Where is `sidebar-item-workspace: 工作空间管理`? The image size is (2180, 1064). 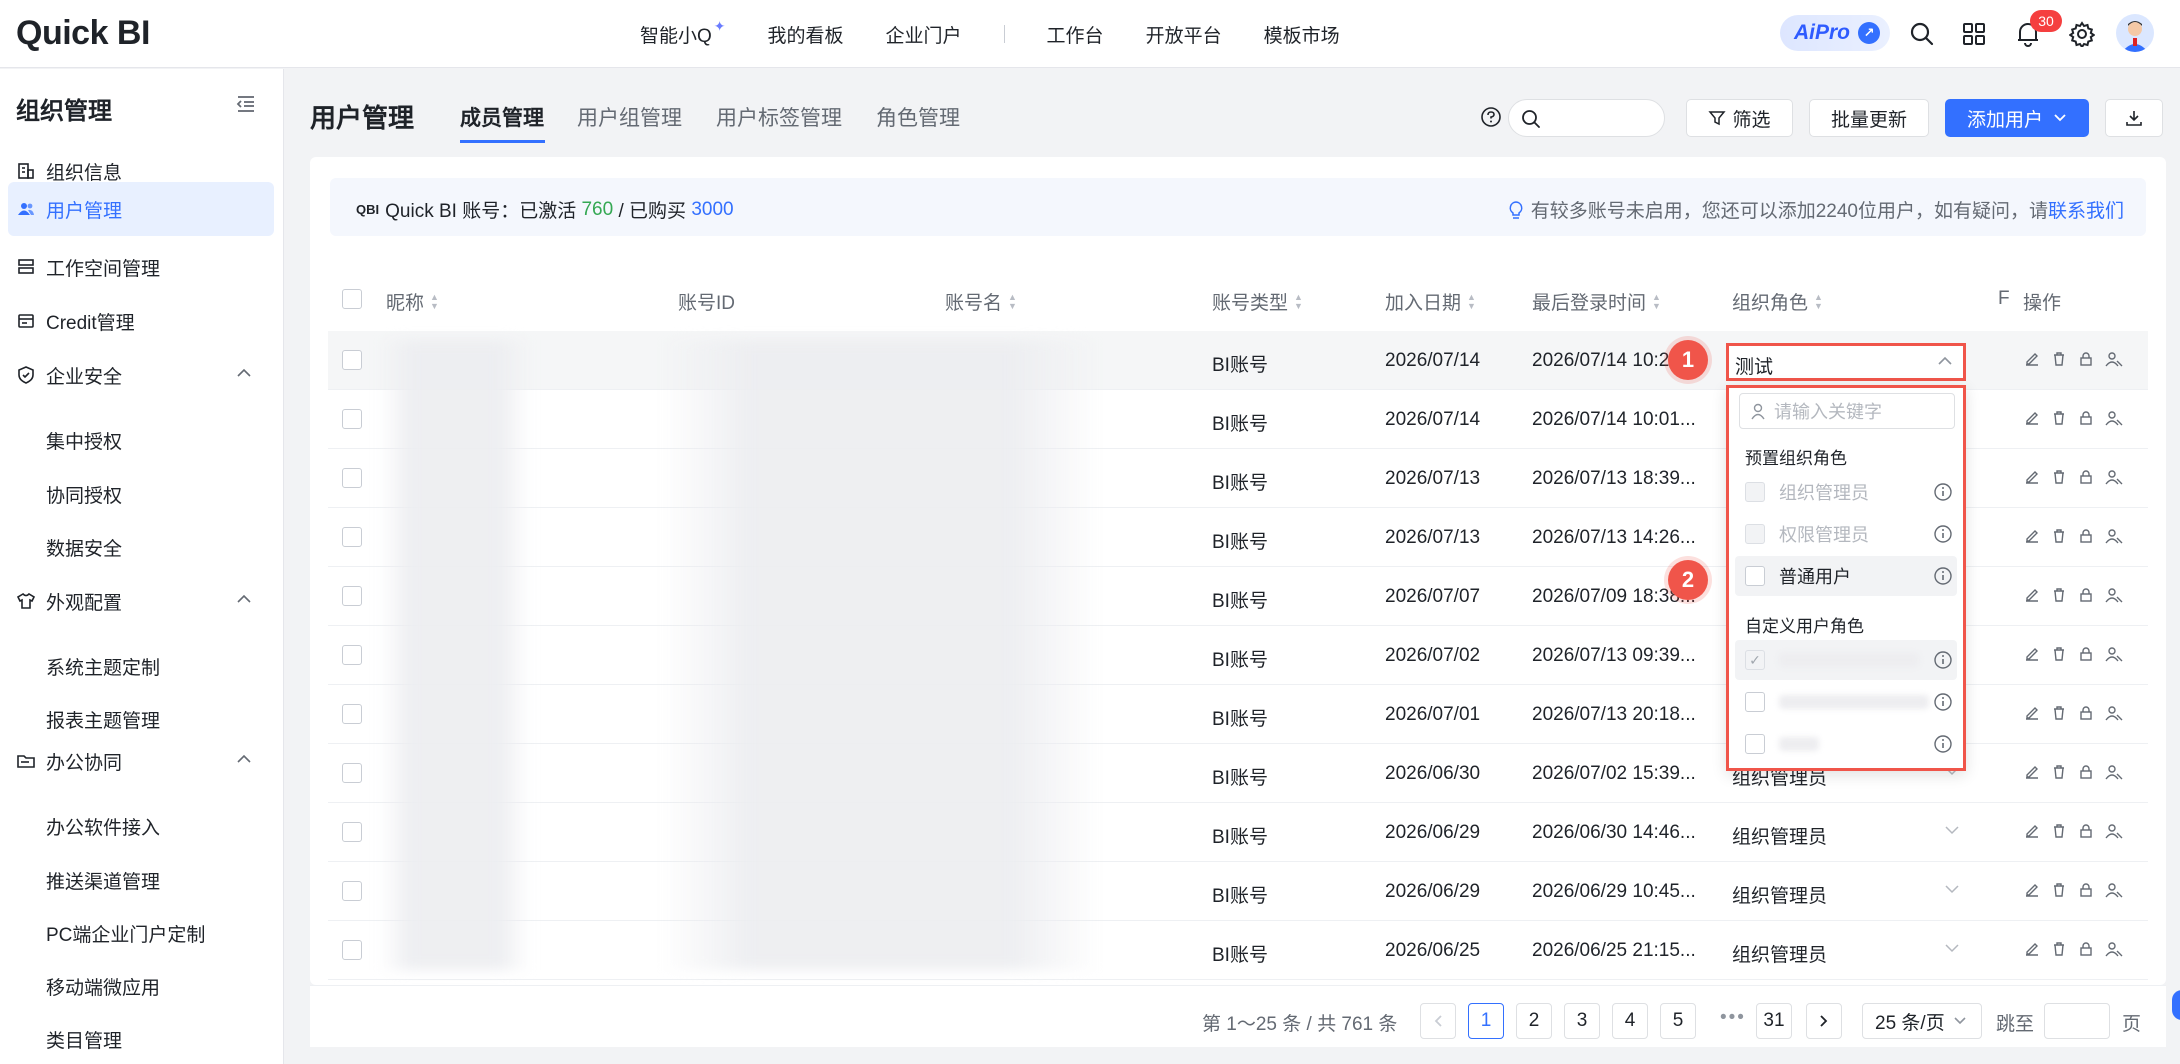 sidebar-item-workspace: 工作空间管理 is located at coordinates (141, 267).